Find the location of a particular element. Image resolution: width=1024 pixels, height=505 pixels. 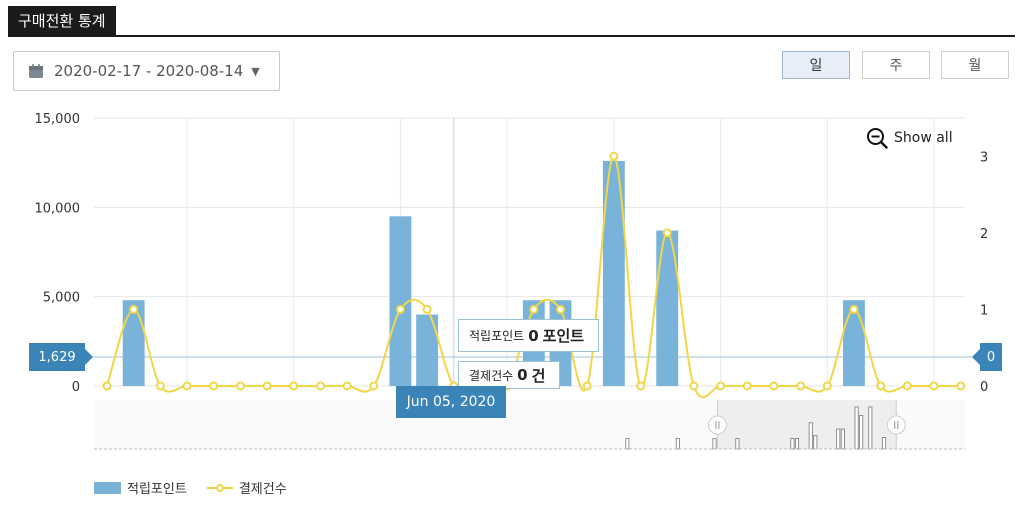

tooltip-points-unit: 포인트 is located at coordinates (563, 336).